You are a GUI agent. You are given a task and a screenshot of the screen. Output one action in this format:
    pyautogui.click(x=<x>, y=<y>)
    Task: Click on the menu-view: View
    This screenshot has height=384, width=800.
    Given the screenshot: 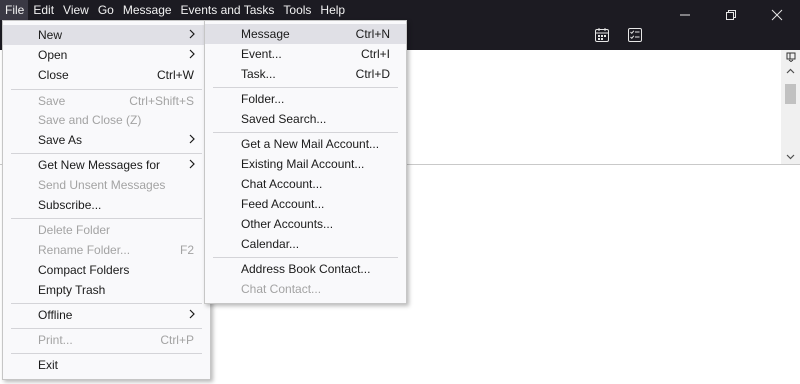 What is the action you would take?
    pyautogui.click(x=75, y=10)
    